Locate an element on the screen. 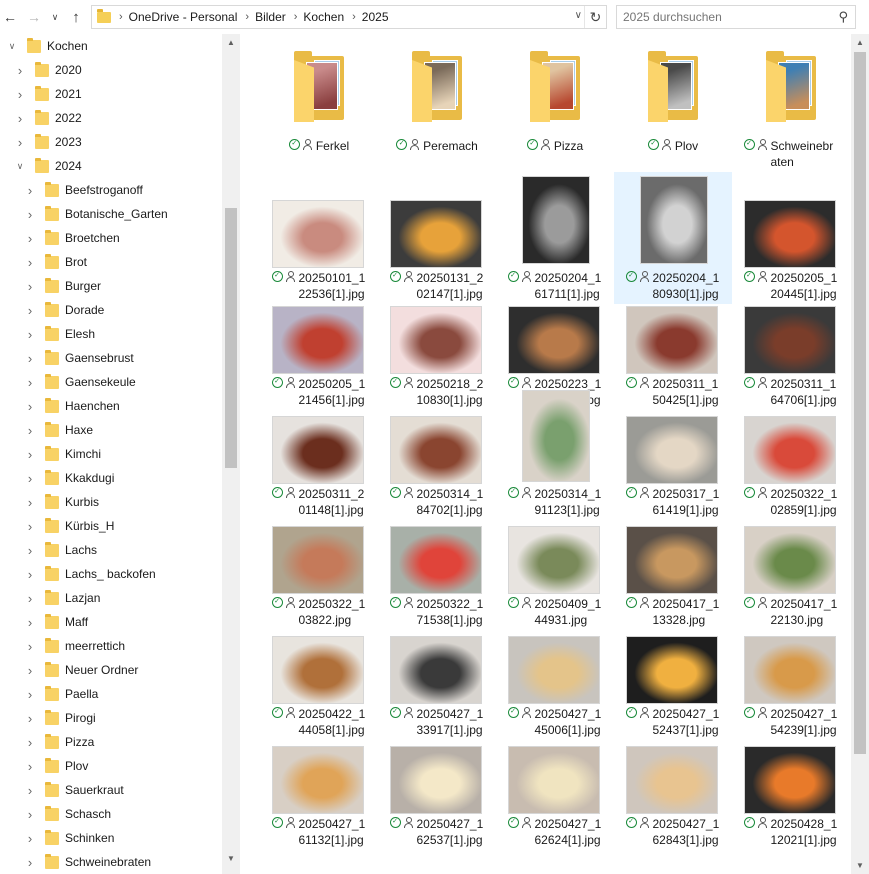 This screenshot has width=869, height=874. arrow-right-icon: → is located at coordinates (34, 17).